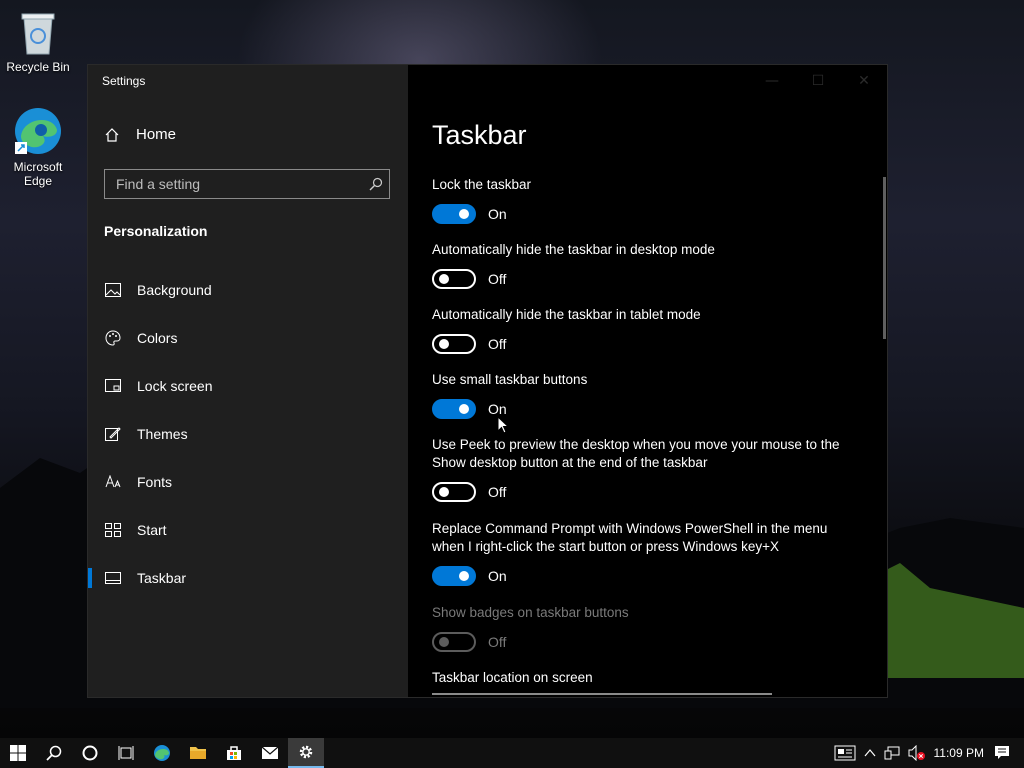 This screenshot has width=1024, height=768. Describe the element at coordinates (479, 135) in the screenshot. I see `page-title: Taskbar` at that location.